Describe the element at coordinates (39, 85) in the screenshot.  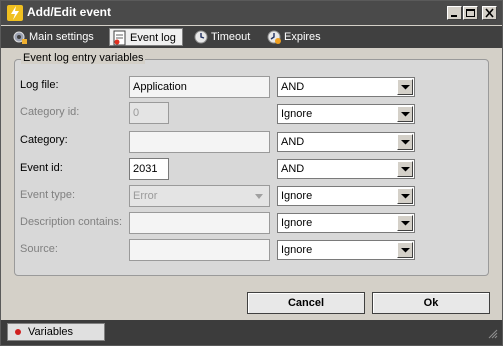
I see `log-file-label: Log file:` at that location.